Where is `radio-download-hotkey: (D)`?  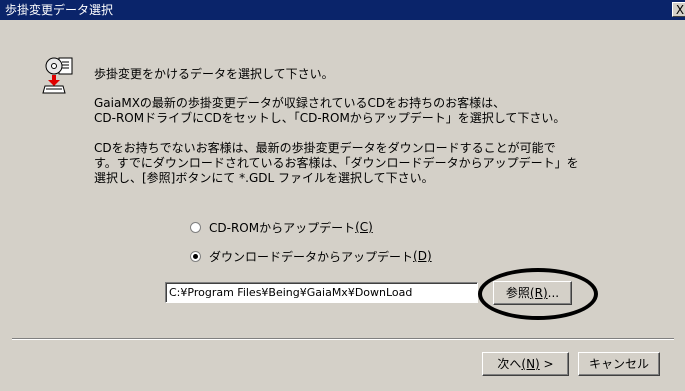 radio-download-hotkey: (D) is located at coordinates (422, 256).